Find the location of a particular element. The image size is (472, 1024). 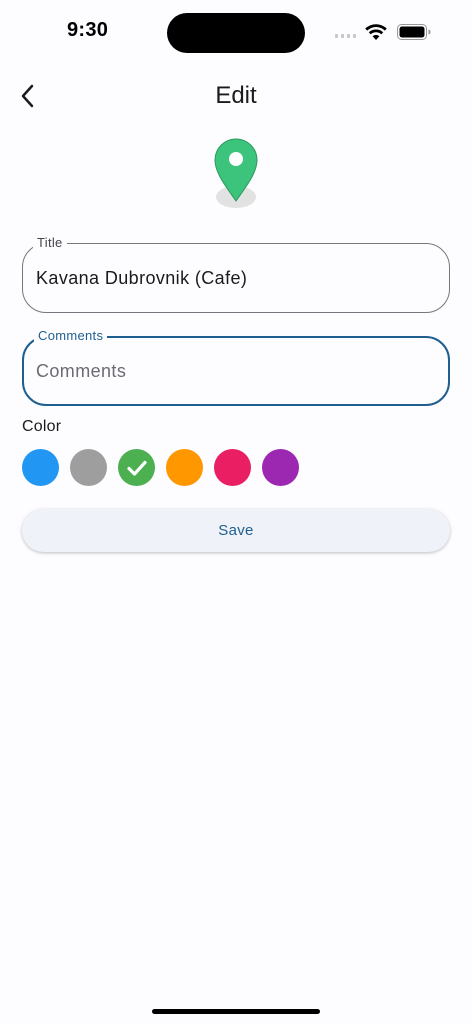

comments-field: Comments is located at coordinates (236, 367).